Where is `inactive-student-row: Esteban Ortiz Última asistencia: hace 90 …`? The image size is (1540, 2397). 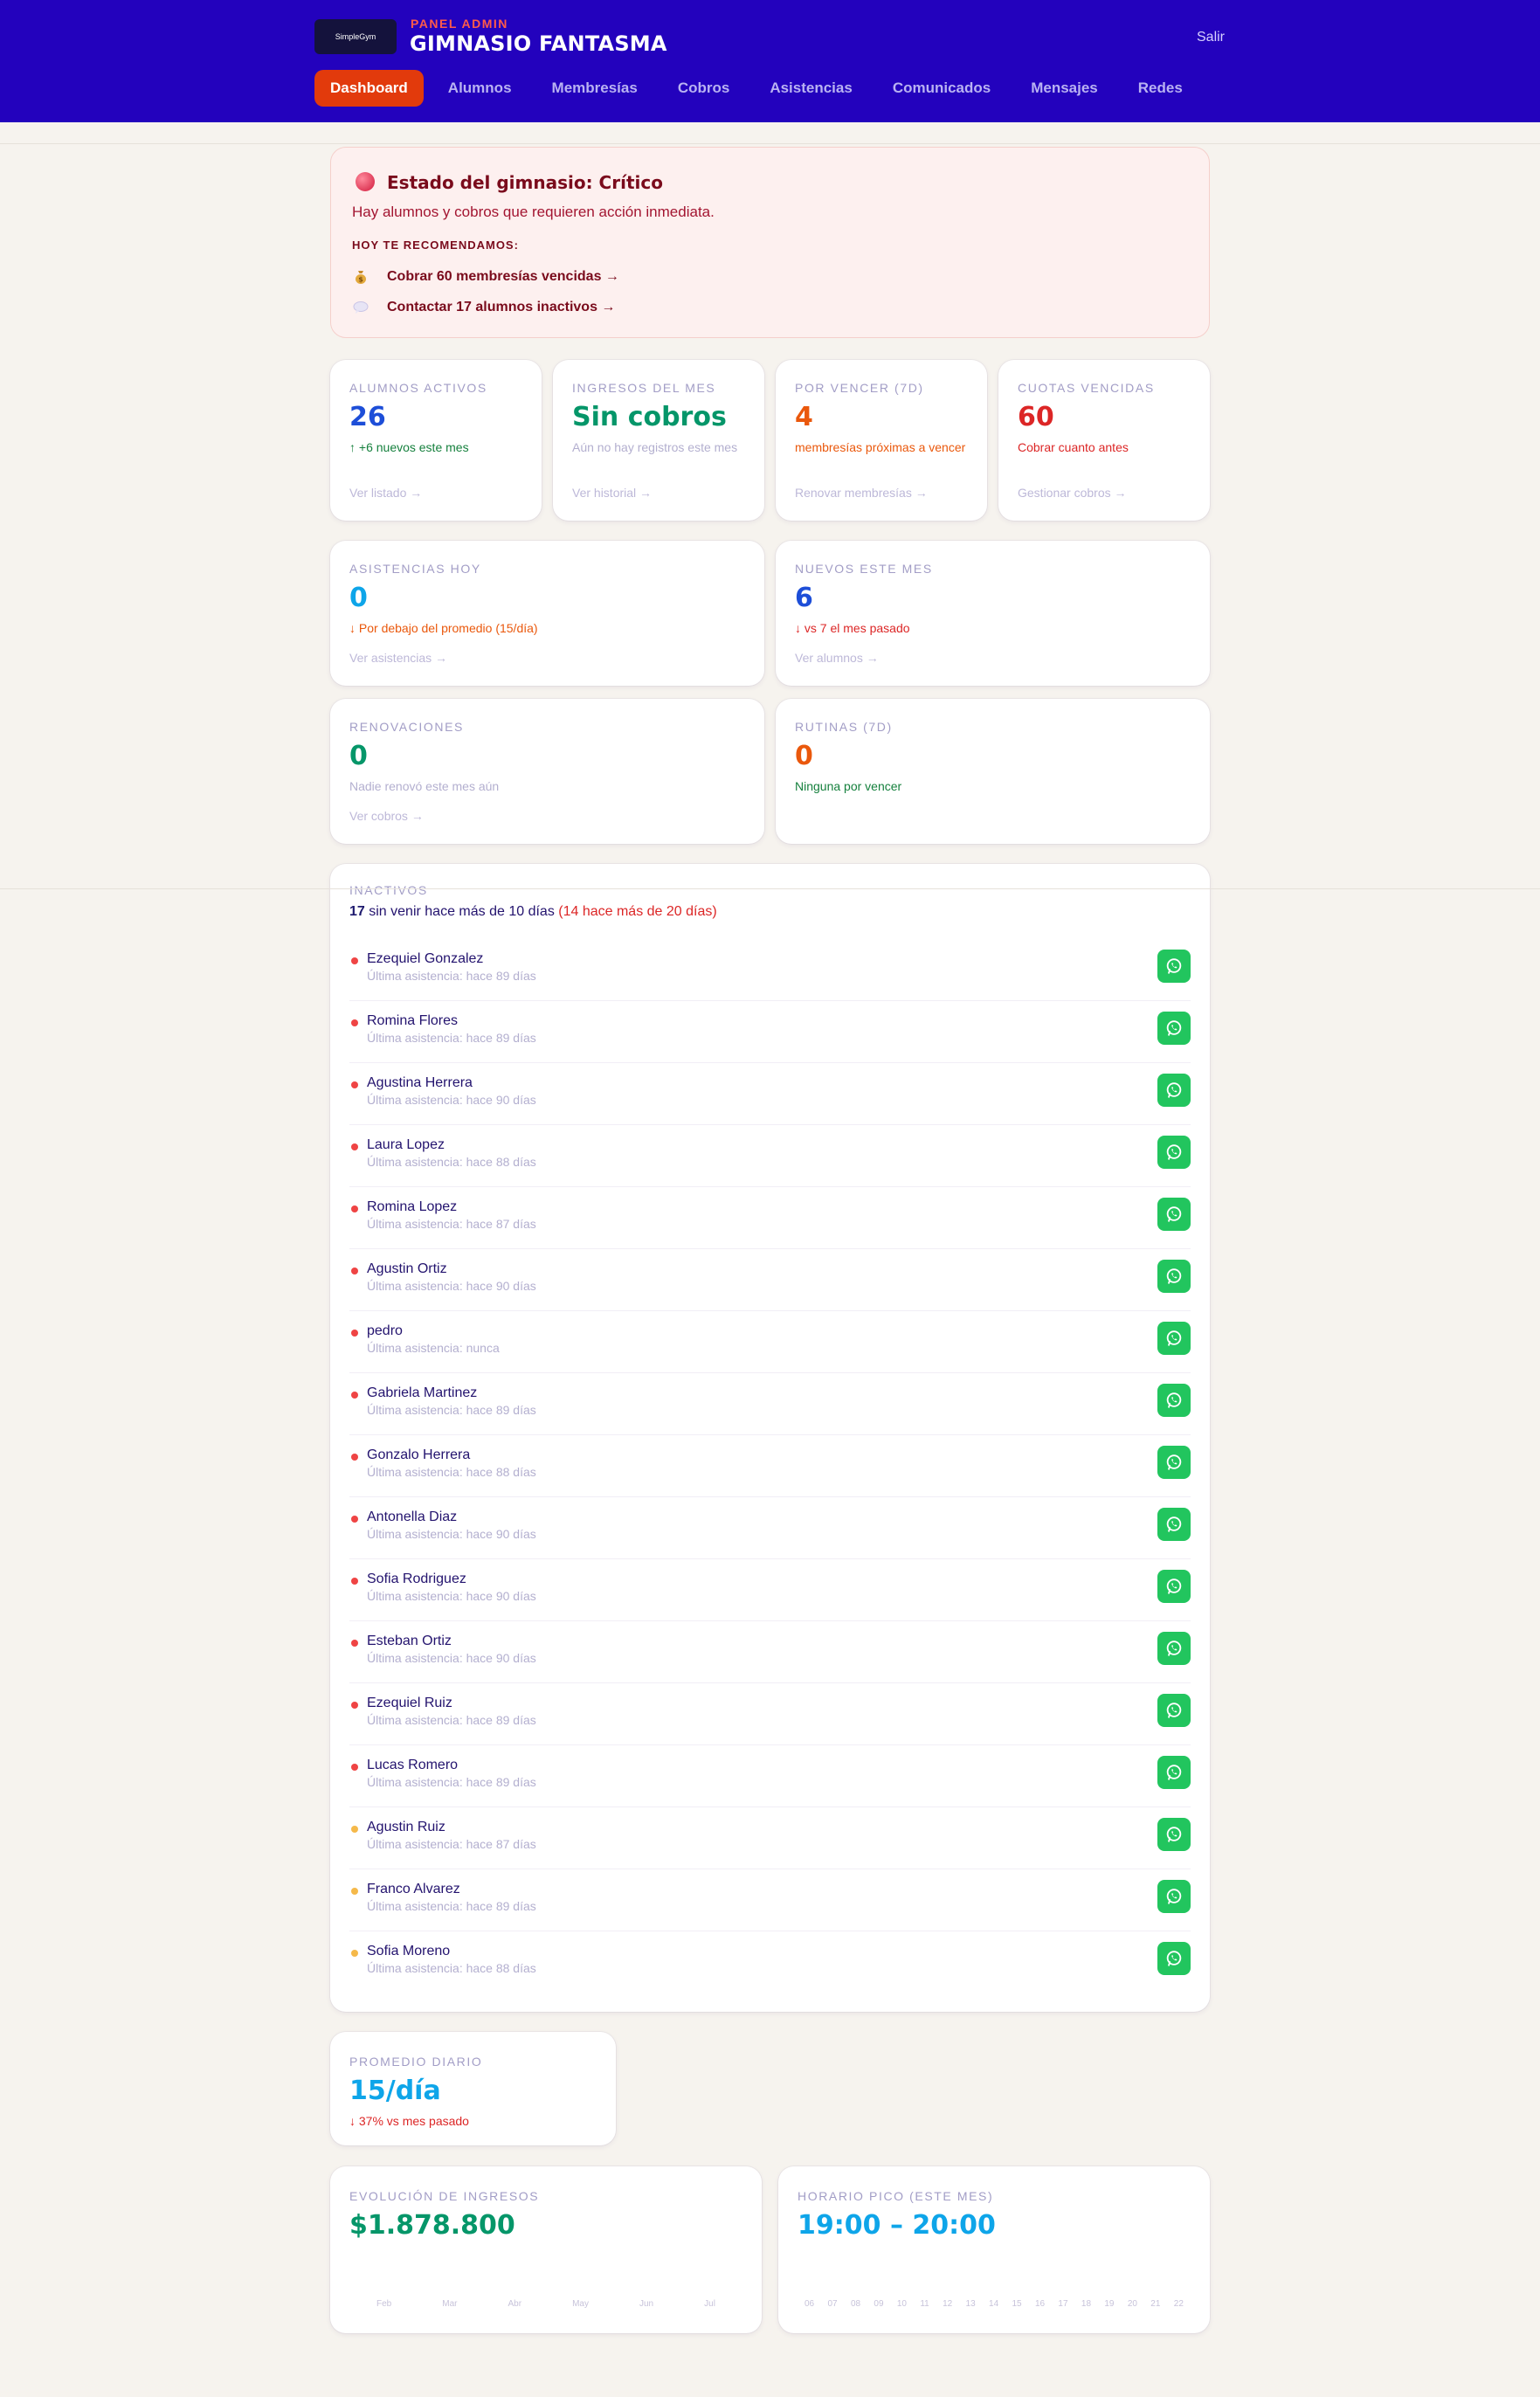 inactive-student-row: Esteban Ortiz Última asistencia: hace 90 … is located at coordinates (770, 1652).